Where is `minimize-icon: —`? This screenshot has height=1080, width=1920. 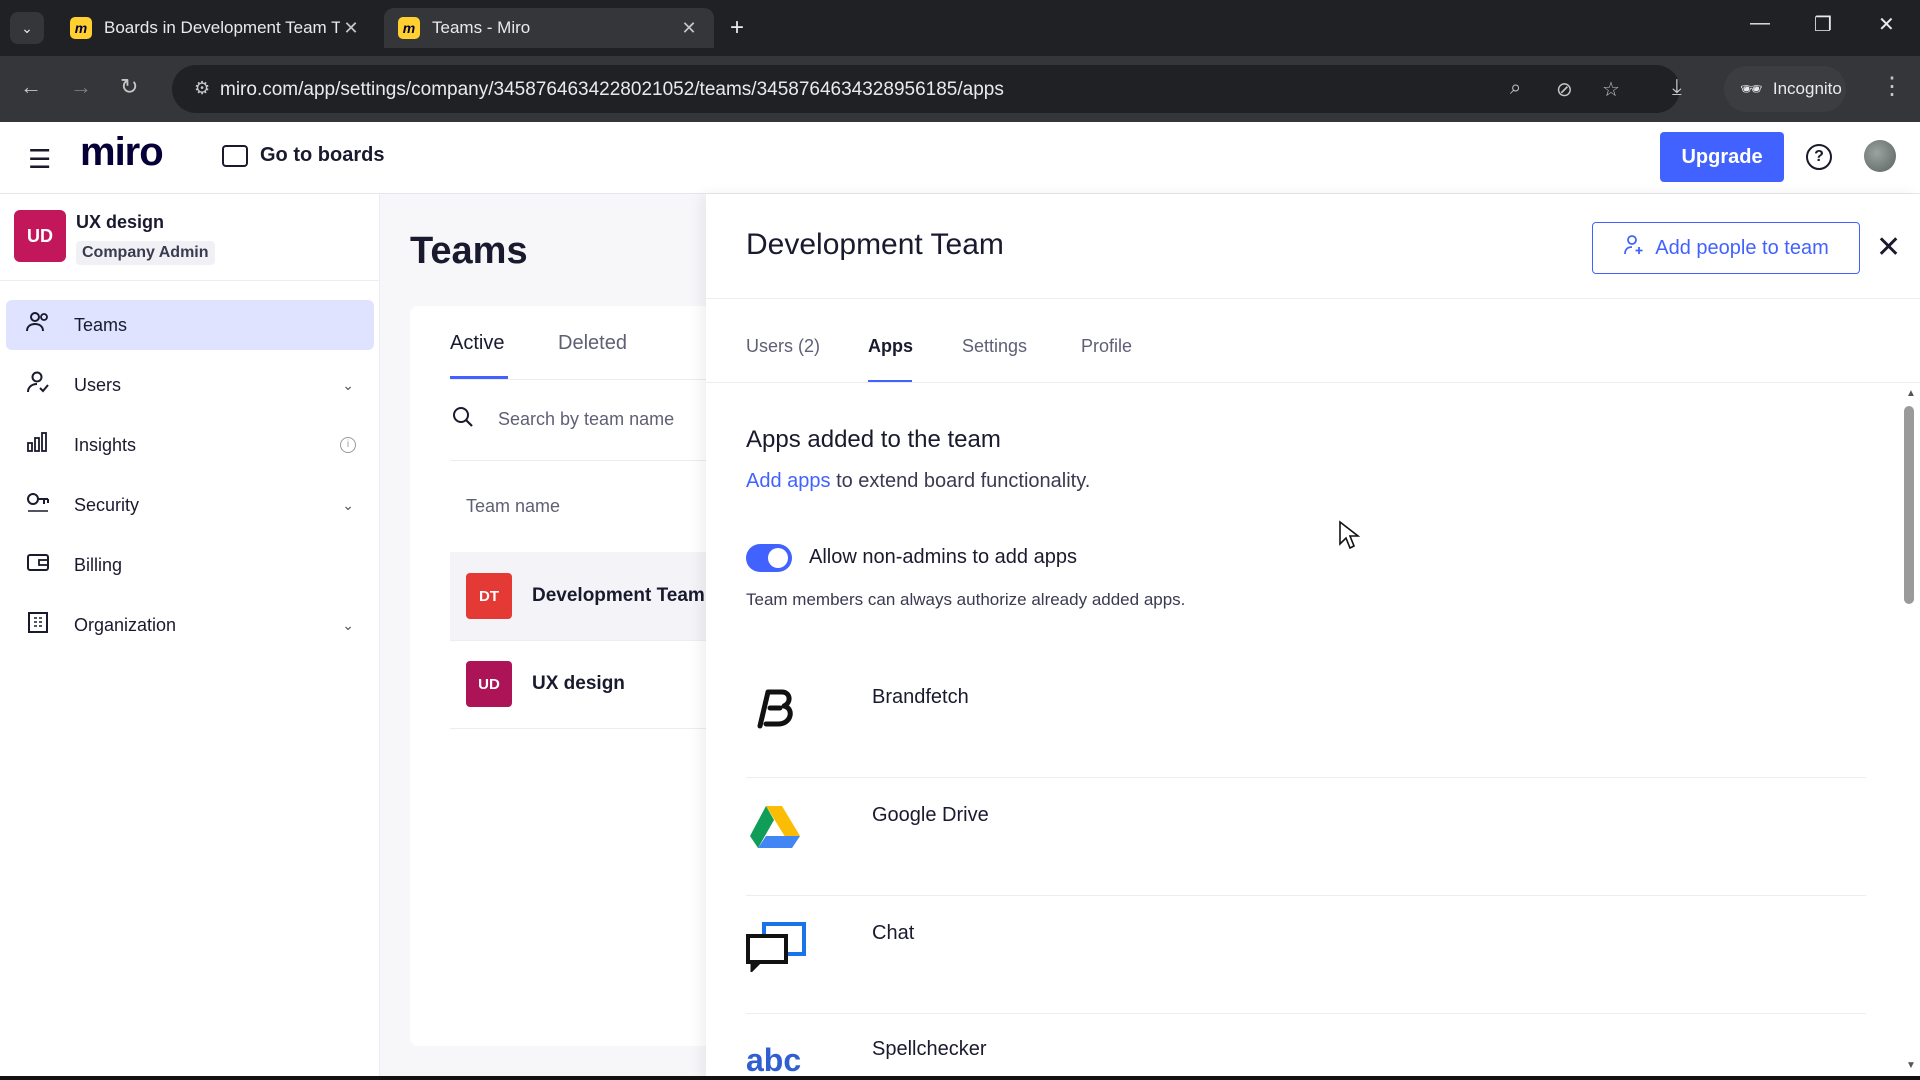
minimize-icon: — is located at coordinates (1760, 23).